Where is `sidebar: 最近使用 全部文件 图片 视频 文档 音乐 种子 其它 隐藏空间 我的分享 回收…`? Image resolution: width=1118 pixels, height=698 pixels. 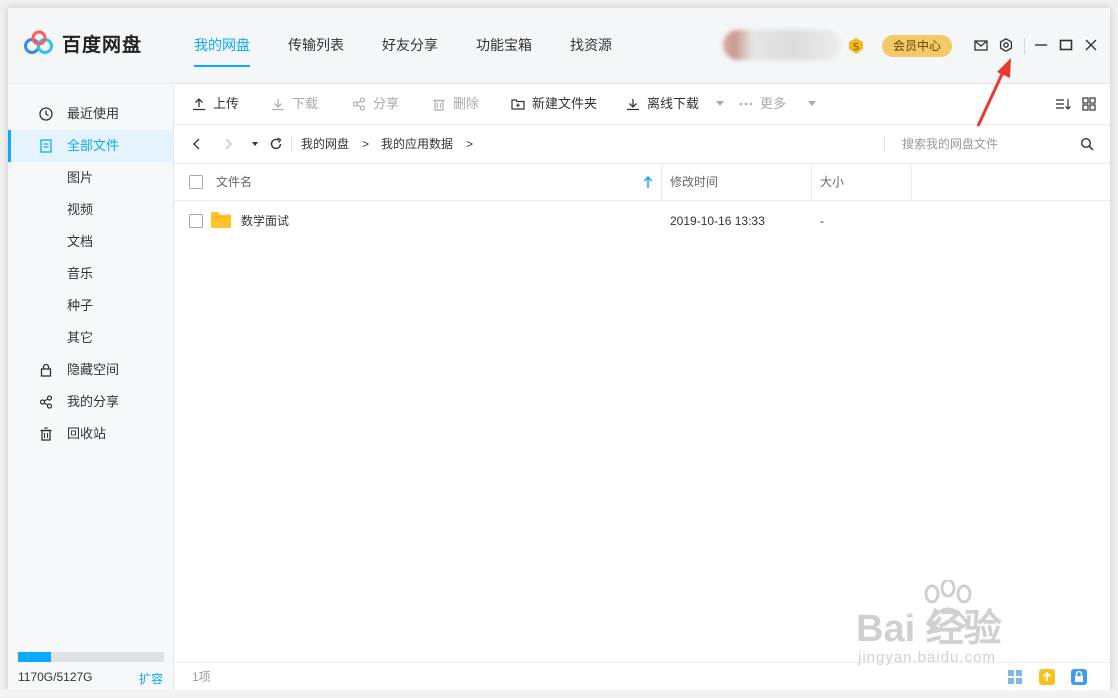
sidebar: 最近使用 全部文件 图片 视频 文档 音乐 种子 其它 隐藏空间 我的分享 回收… is located at coordinates (91, 387).